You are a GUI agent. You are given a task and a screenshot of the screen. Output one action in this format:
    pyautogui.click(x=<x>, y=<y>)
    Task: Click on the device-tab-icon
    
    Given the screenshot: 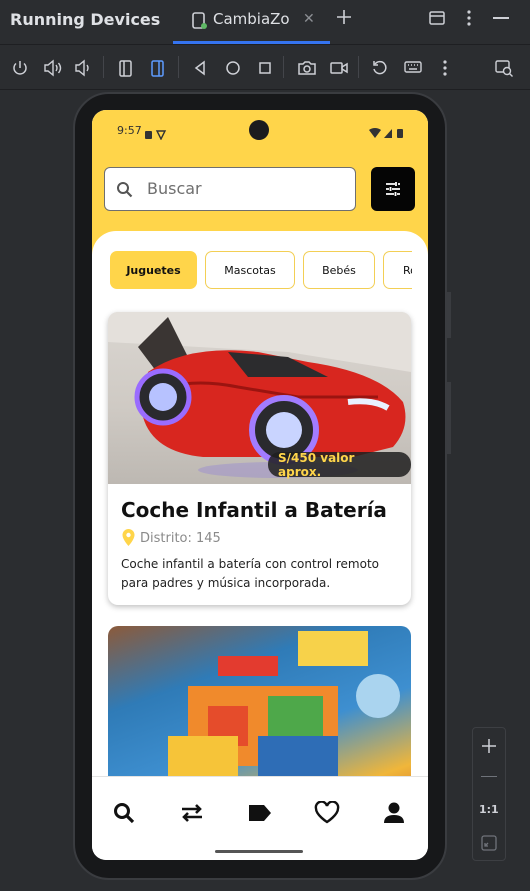 What is the action you would take?
    pyautogui.click(x=200, y=23)
    